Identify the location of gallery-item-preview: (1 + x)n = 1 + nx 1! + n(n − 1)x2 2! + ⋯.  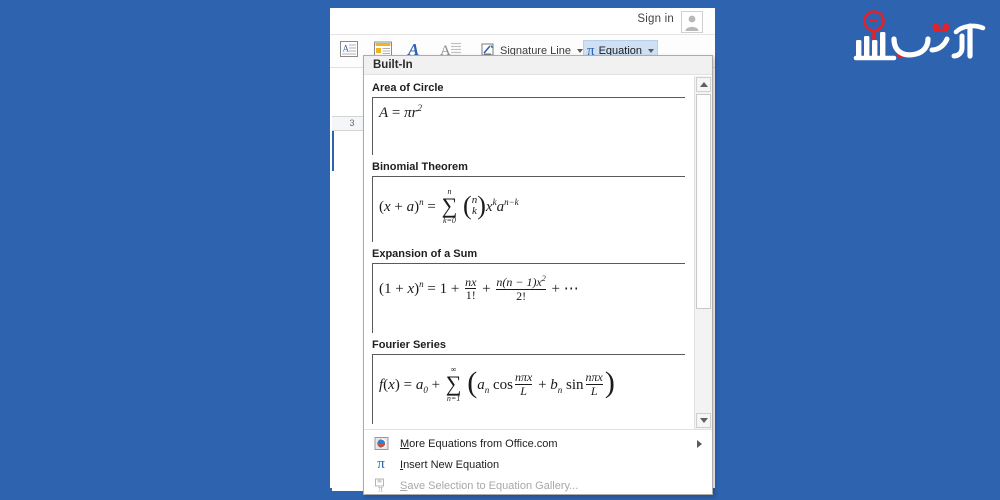
(528, 298).